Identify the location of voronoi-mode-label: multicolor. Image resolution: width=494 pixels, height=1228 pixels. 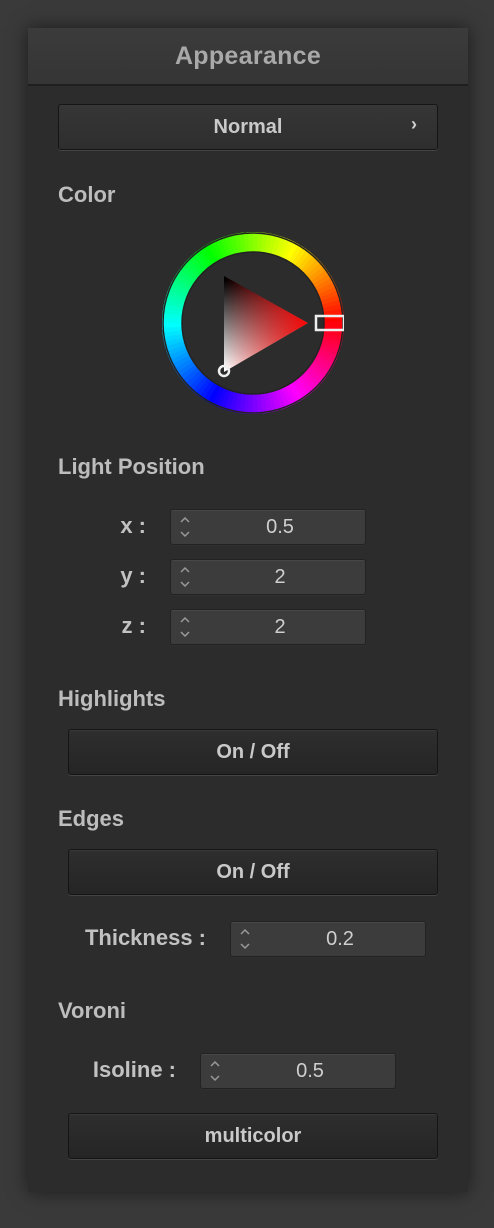
(253, 1135).